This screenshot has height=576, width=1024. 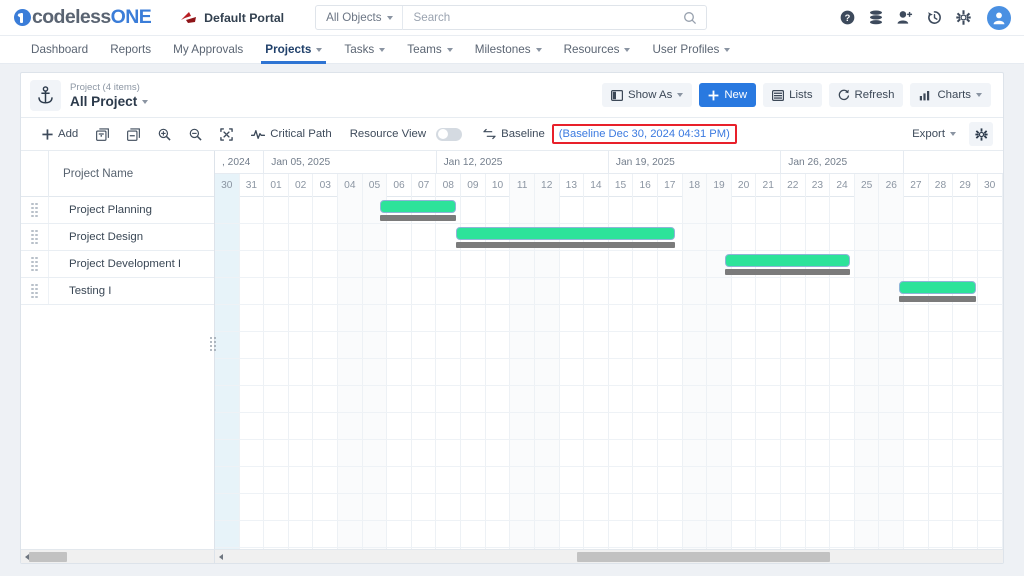 I want to click on timeline-day-label: 10, so click(x=498, y=185).